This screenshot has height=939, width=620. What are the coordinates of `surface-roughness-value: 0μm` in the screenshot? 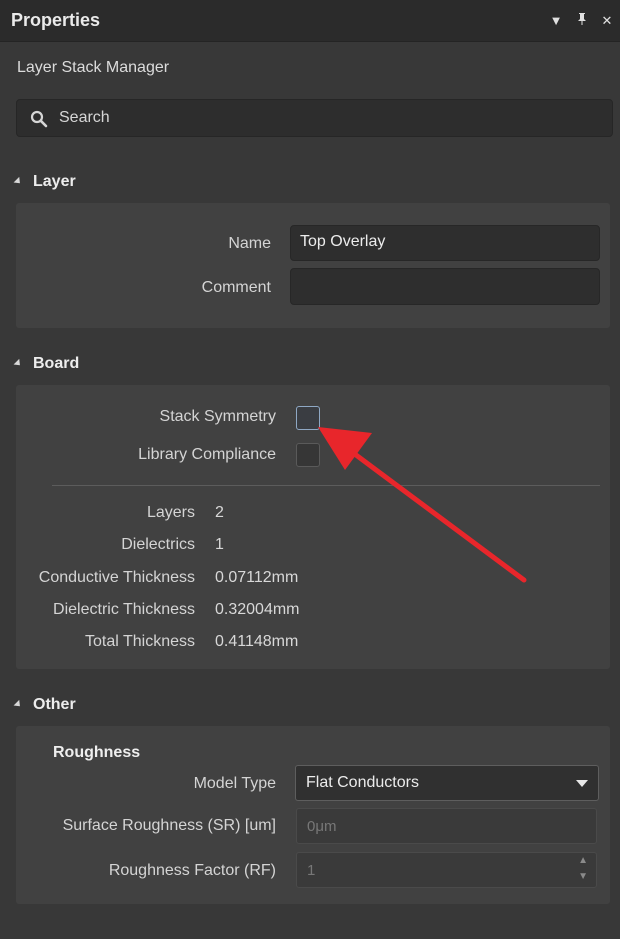 It's located at (322, 826).